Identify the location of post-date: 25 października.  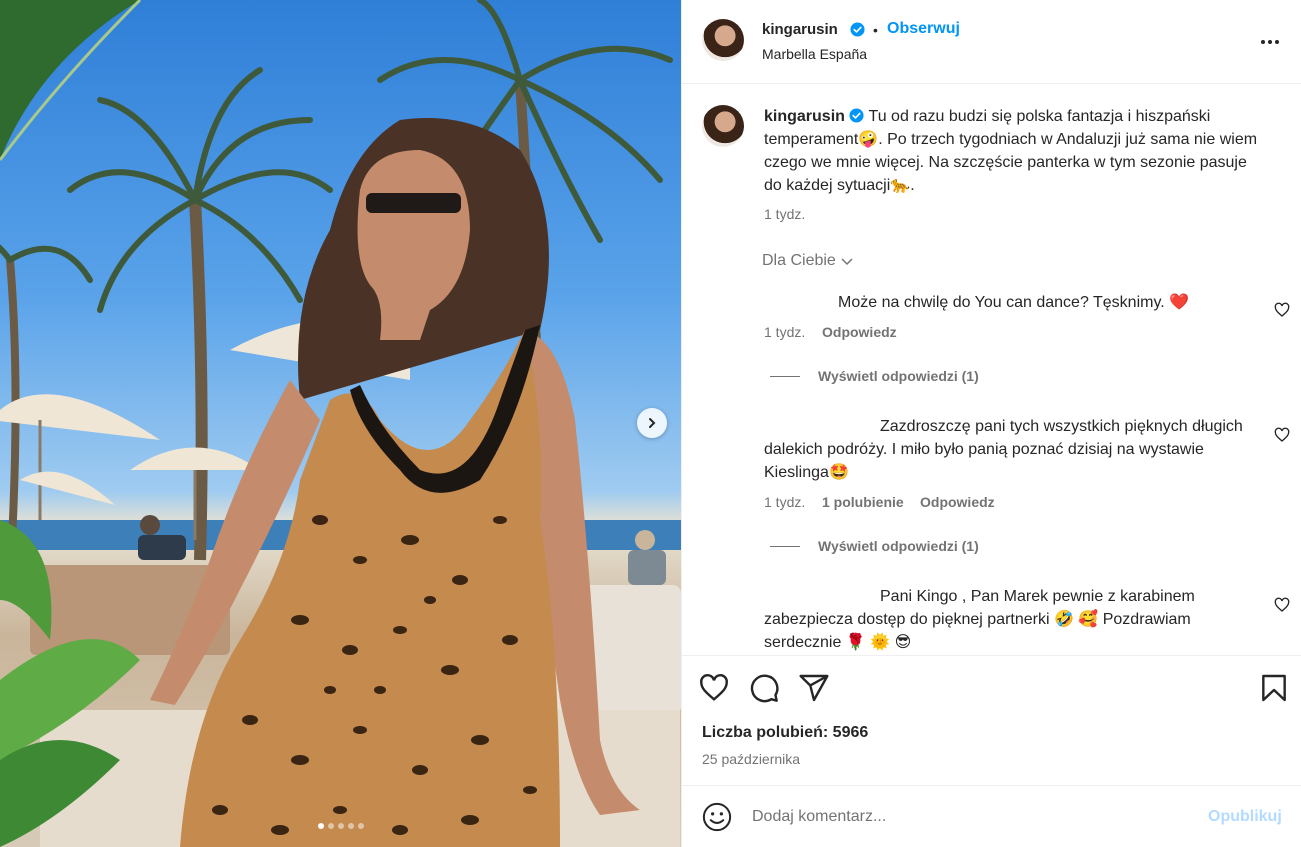
(751, 759).